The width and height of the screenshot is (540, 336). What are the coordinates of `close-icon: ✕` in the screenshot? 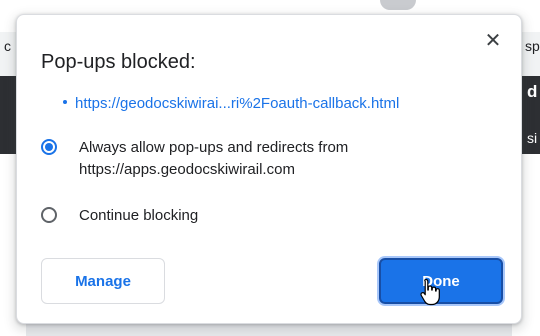 It's located at (493, 41).